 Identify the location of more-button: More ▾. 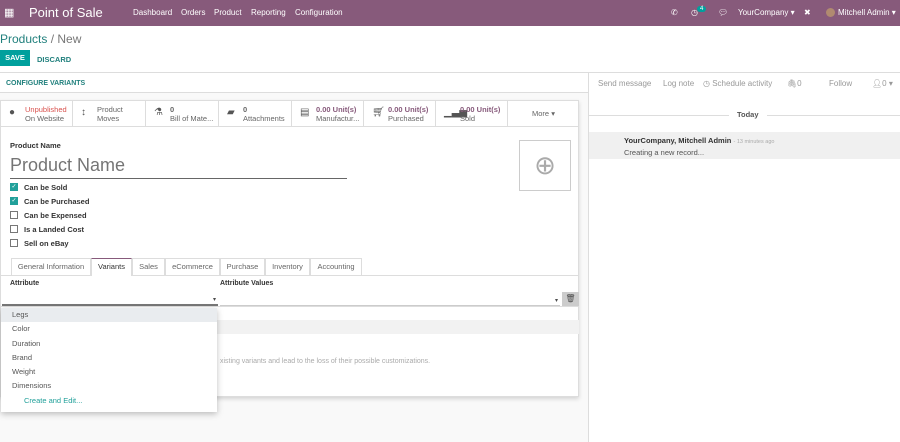
(543, 114).